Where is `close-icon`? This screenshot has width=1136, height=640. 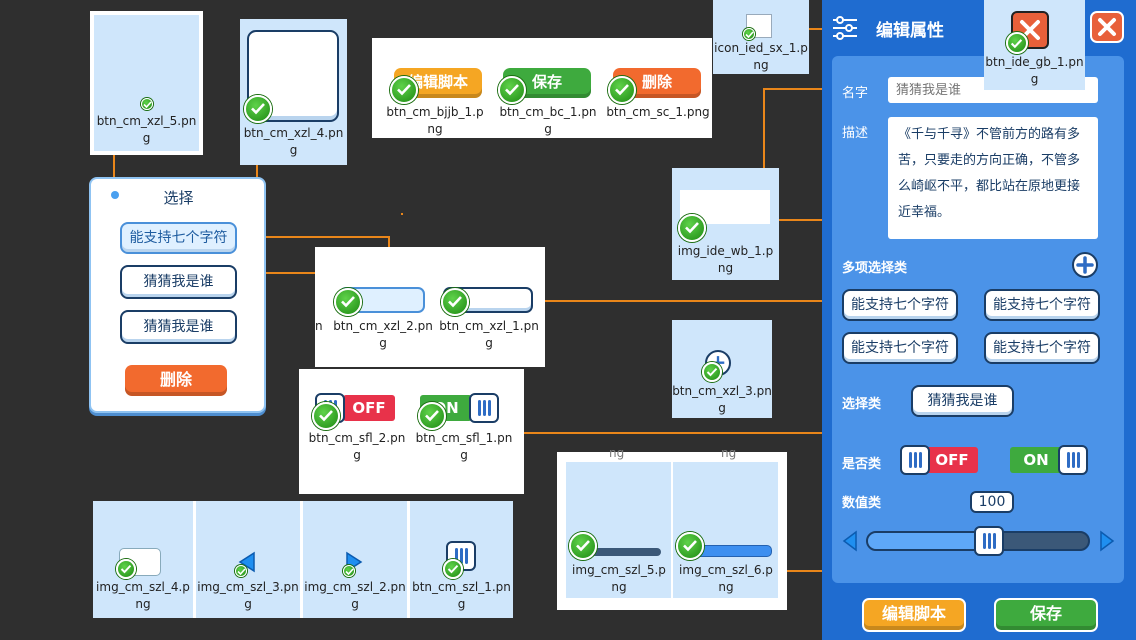
close-icon is located at coordinates (1107, 27).